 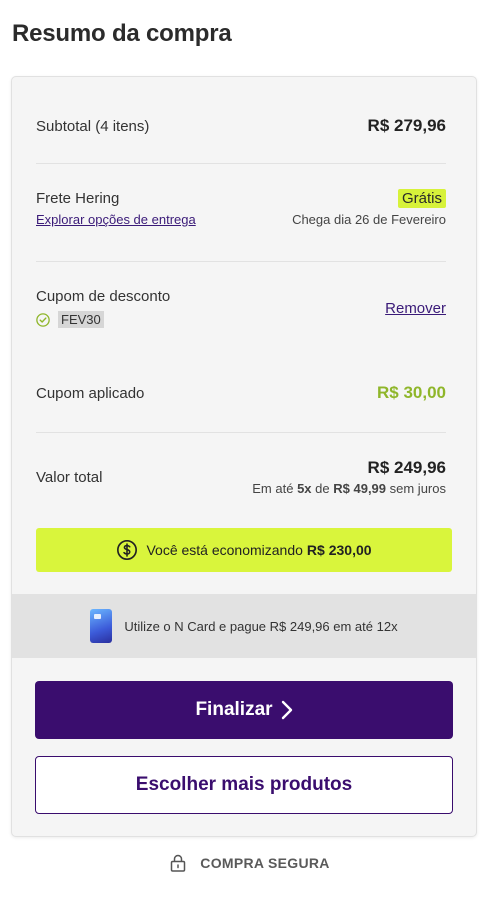 I want to click on secure-purchase-label: COMPRA SEGURA, so click(x=265, y=863).